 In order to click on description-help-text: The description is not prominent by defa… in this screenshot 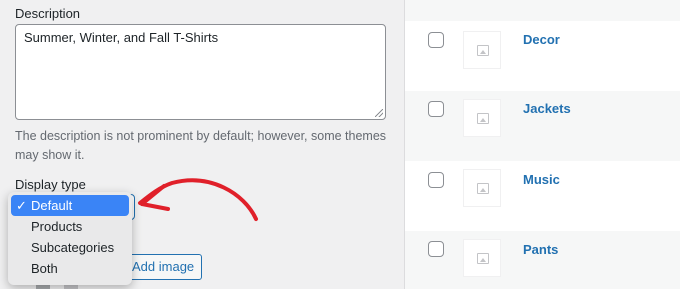, I will do `click(201, 145)`.